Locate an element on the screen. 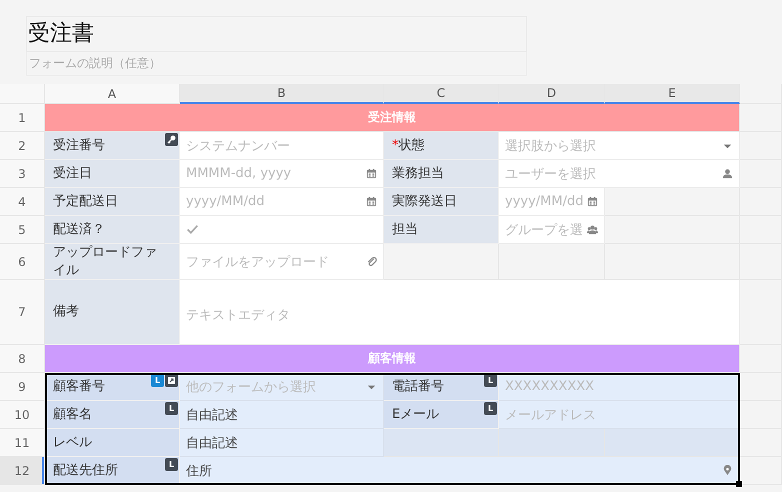  paperclip-icon is located at coordinates (371, 262).